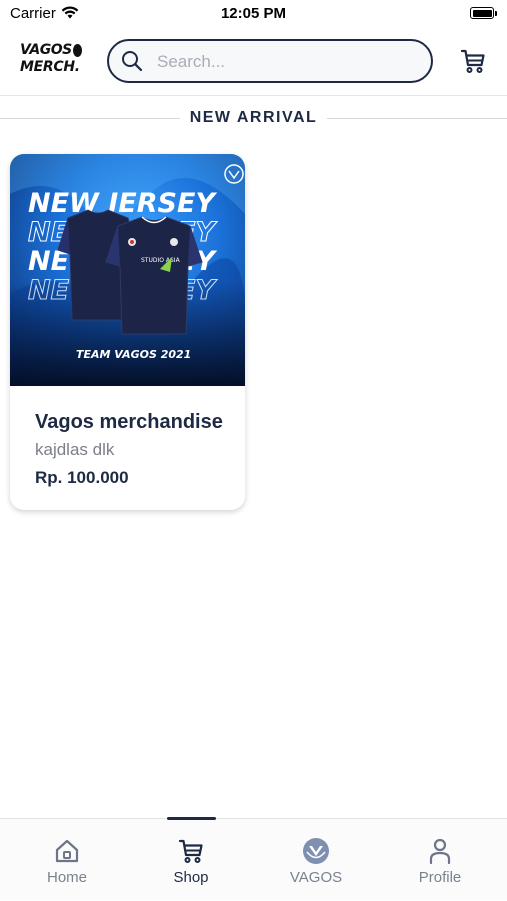  Describe the element at coordinates (77, 50) in the screenshot. I see `logo-mark-icon` at that location.